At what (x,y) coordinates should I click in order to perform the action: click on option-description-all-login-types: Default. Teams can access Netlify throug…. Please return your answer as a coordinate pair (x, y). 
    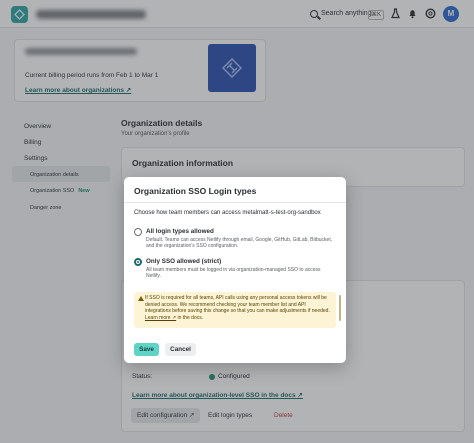
    Looking at the image, I should click on (239, 243).